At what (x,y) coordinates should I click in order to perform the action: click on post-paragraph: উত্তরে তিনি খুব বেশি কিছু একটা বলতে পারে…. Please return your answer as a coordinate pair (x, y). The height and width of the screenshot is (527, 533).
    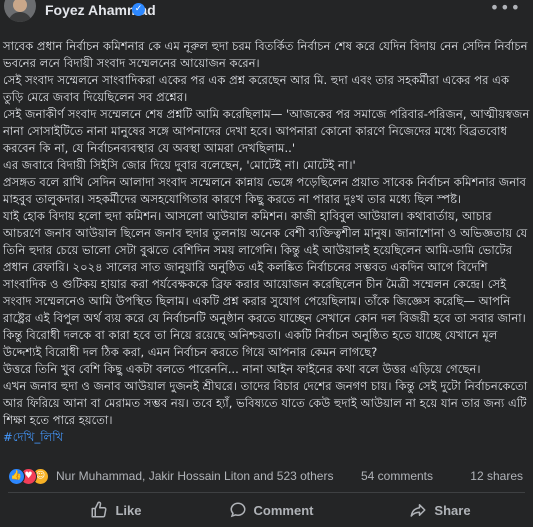
    Looking at the image, I should click on (242, 369).